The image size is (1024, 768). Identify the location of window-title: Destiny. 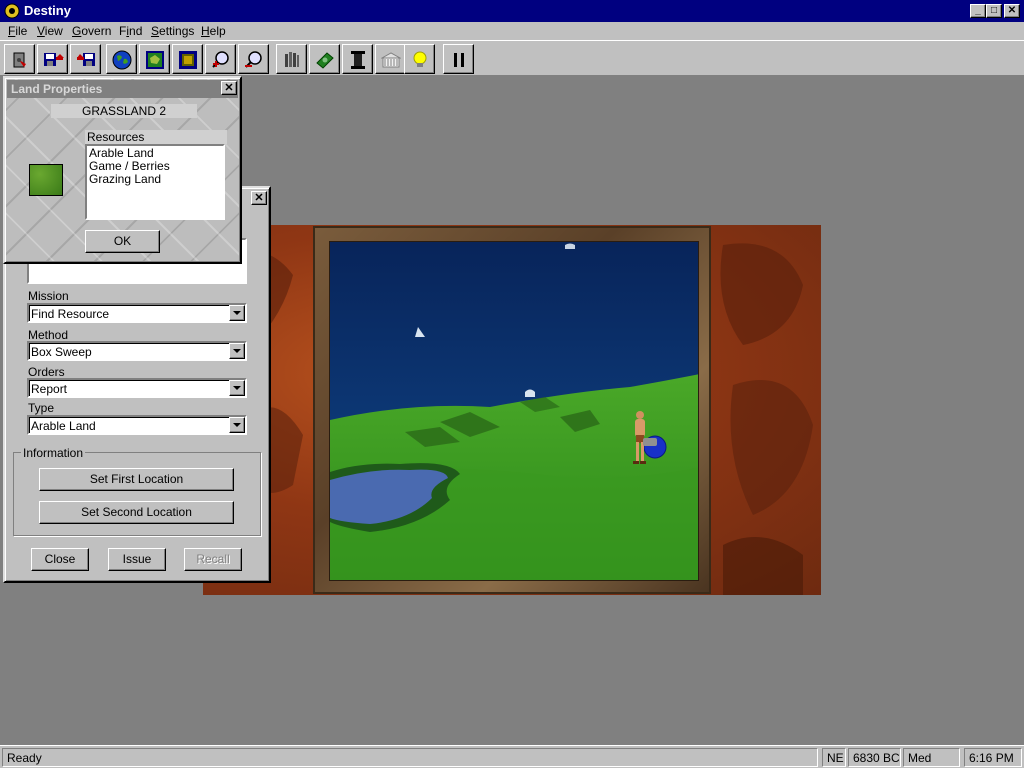
(47, 10).